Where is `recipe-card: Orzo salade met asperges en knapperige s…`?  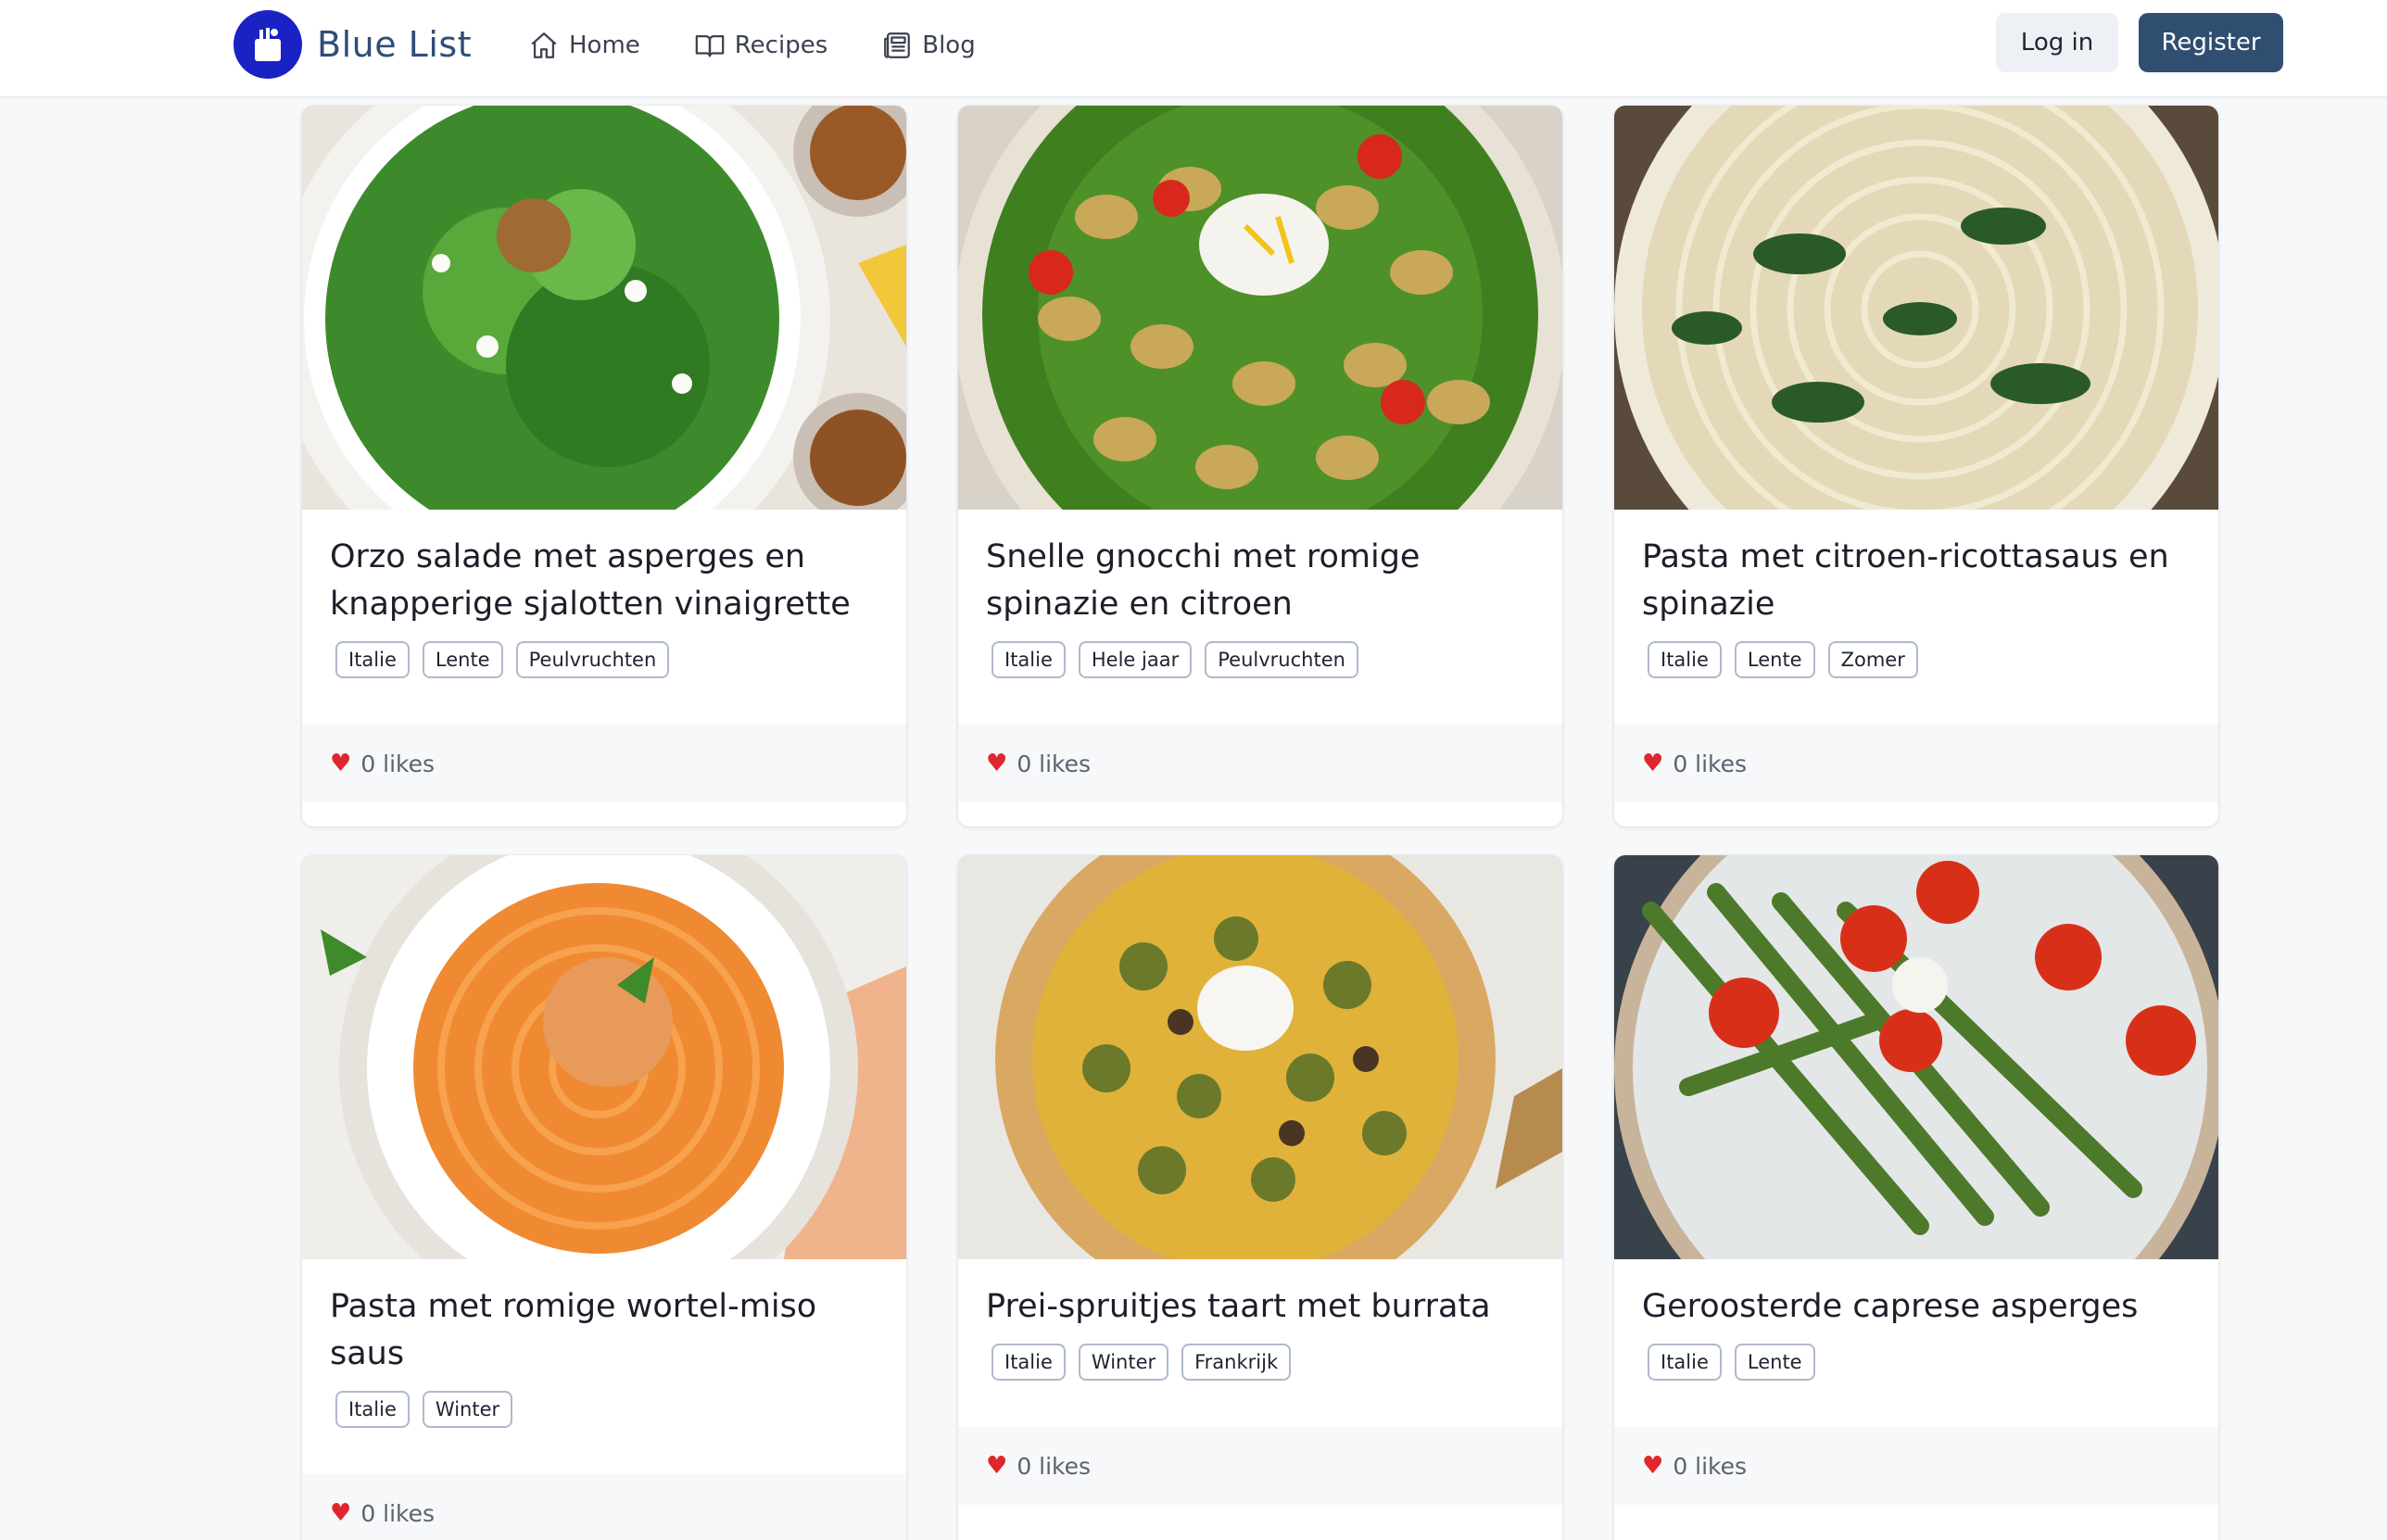
recipe-card: Orzo salade met asperges en knapperige s… is located at coordinates (604, 466).